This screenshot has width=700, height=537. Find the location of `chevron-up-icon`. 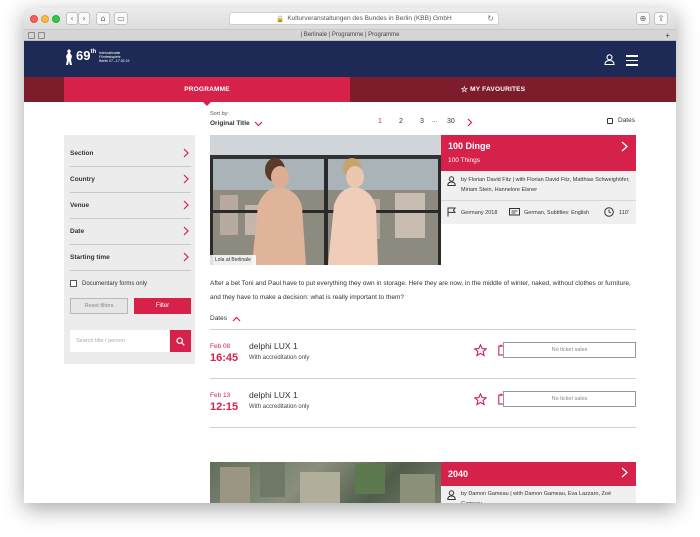

chevron-up-icon is located at coordinates (236, 318).